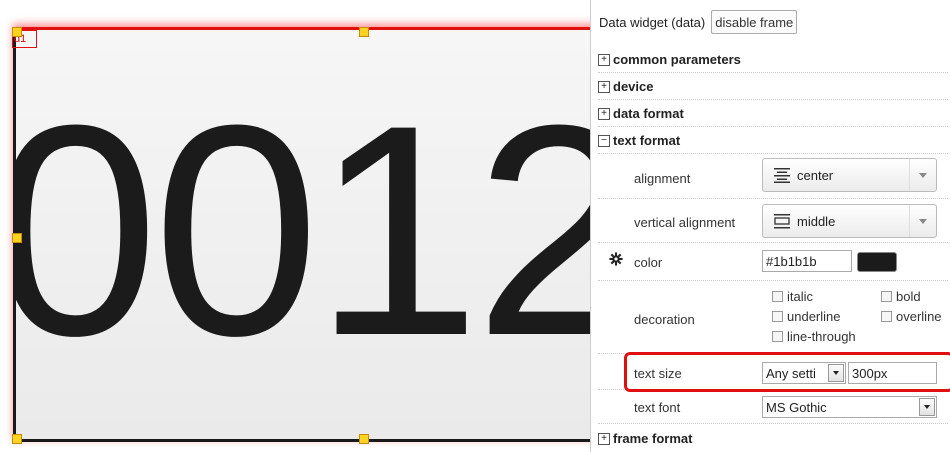 This screenshot has height=452, width=950. What do you see at coordinates (877, 262) in the screenshot?
I see `color-swatch` at bounding box center [877, 262].